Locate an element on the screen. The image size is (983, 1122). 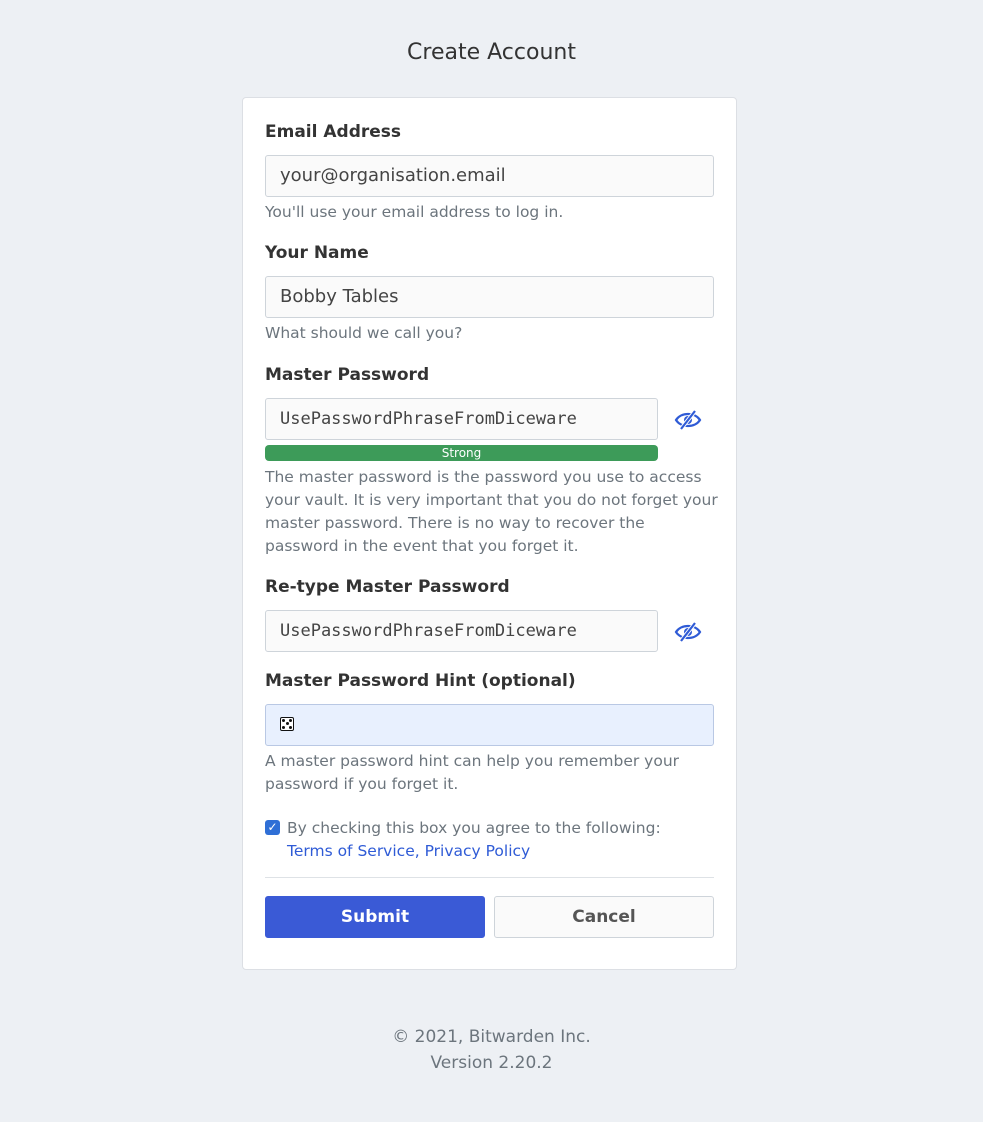
privacy-policy-link: Privacy Policy is located at coordinates (478, 851).